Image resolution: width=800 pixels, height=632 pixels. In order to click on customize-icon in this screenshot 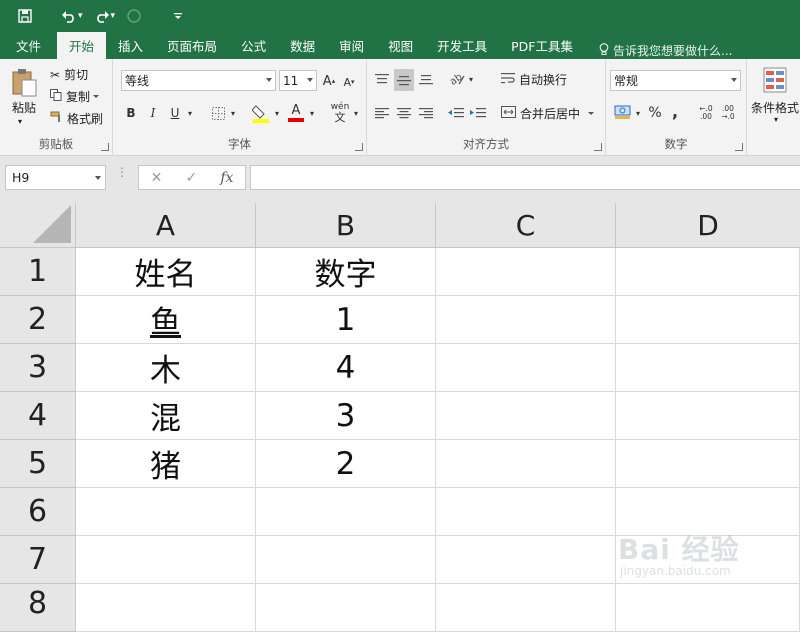, I will do `click(178, 16)`.